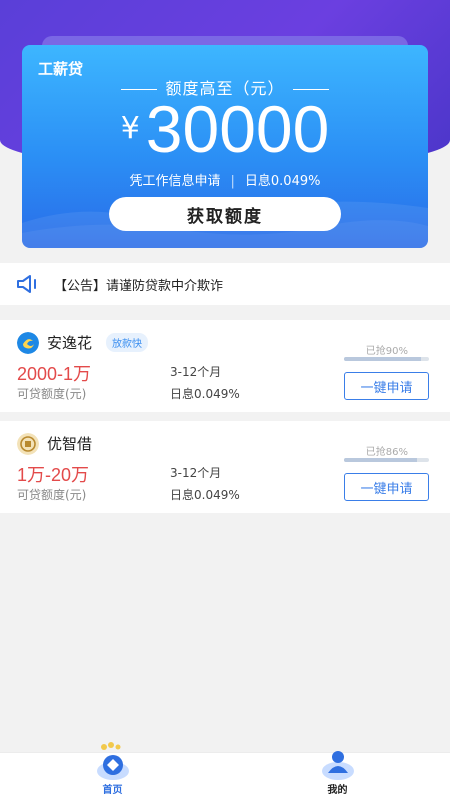  What do you see at coordinates (127, 342) in the screenshot?
I see `fast-payout-badge: 放款快` at bounding box center [127, 342].